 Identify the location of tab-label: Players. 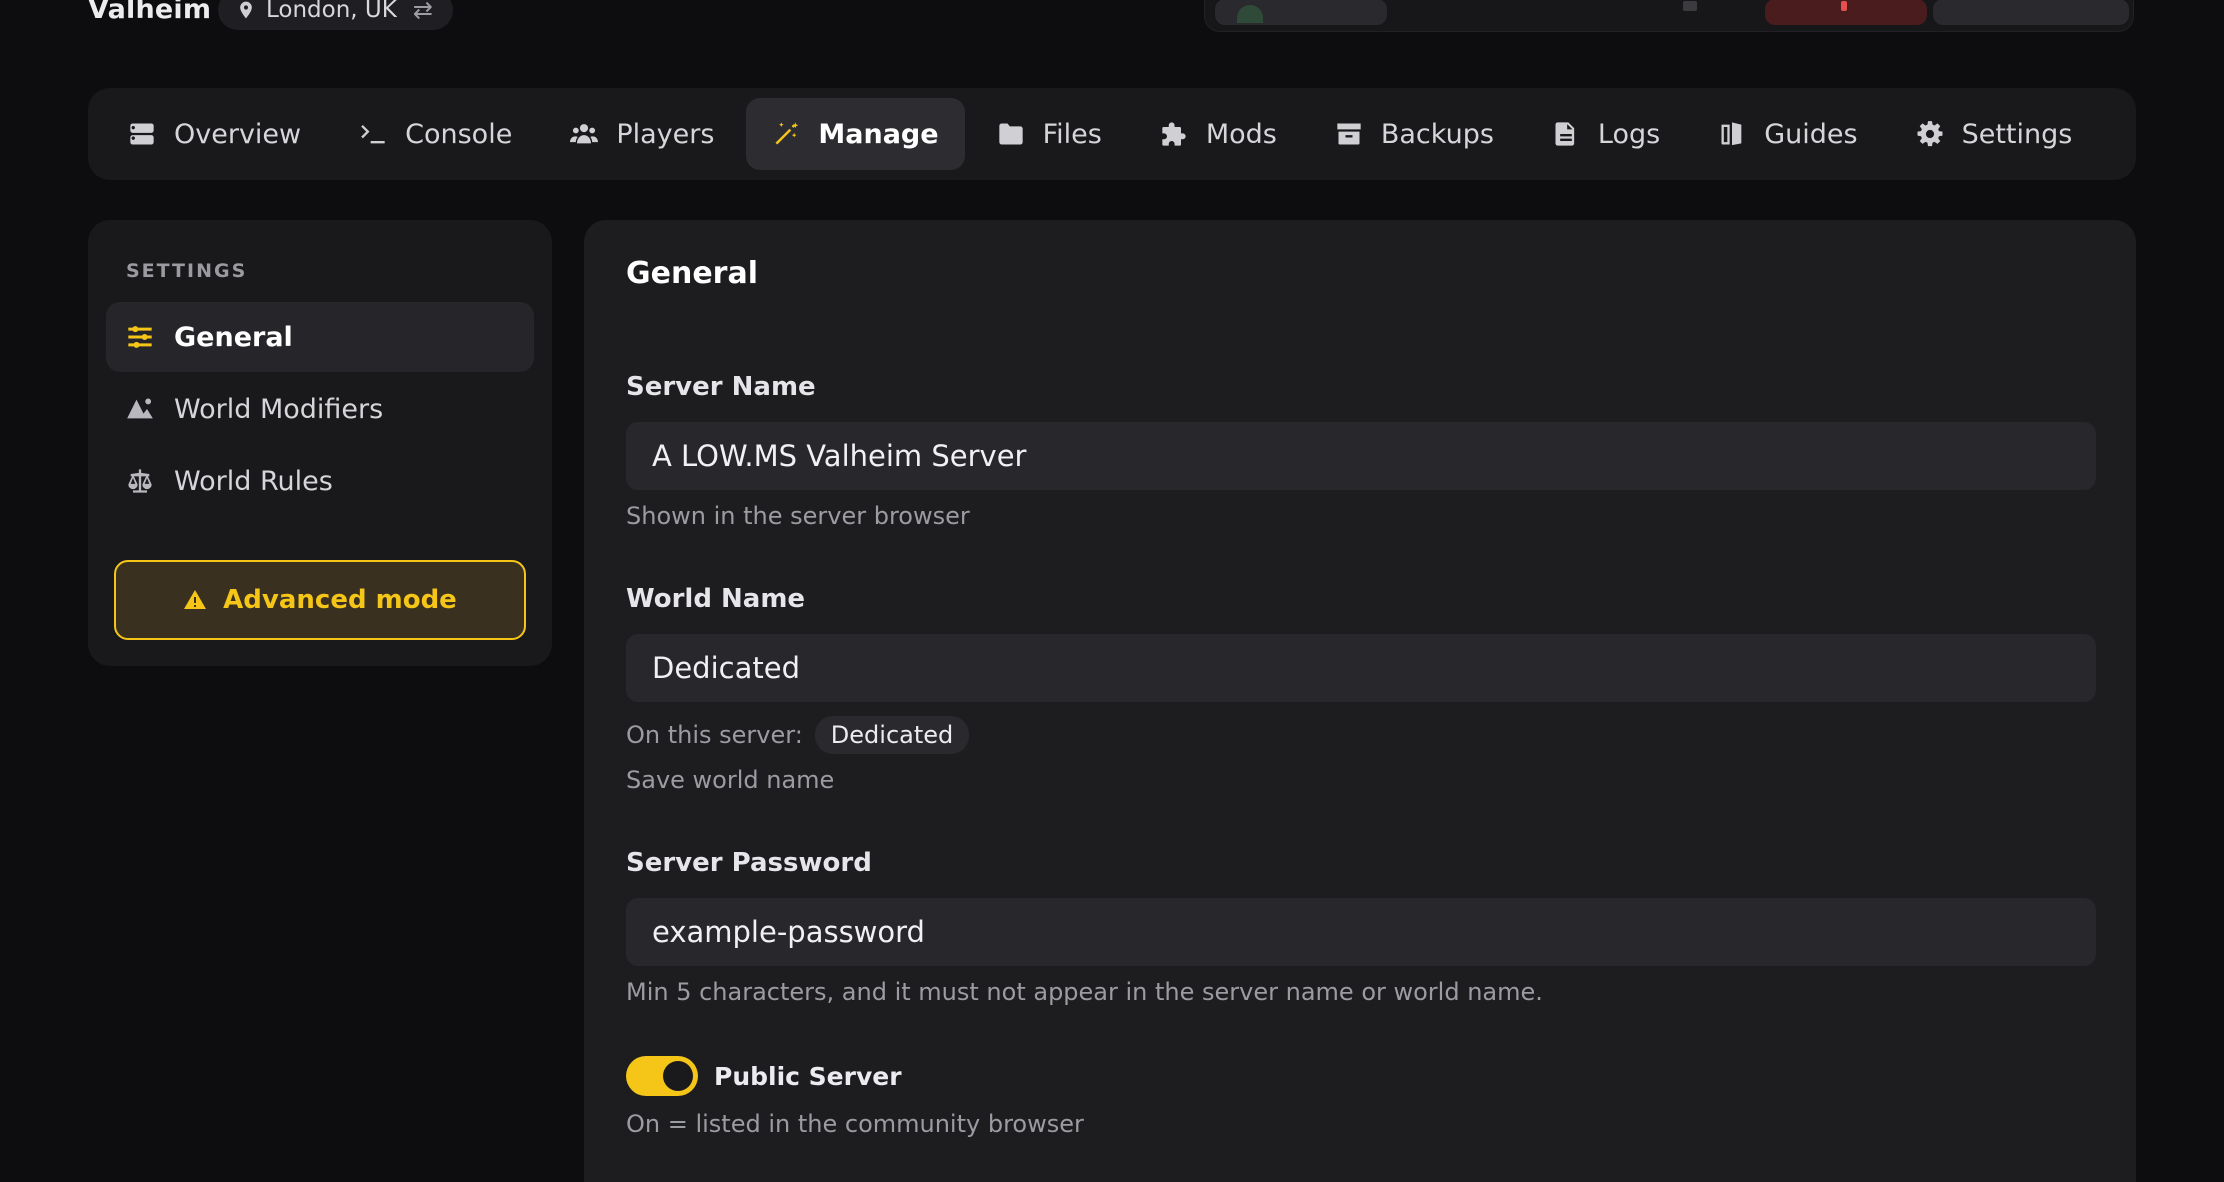
(665, 134).